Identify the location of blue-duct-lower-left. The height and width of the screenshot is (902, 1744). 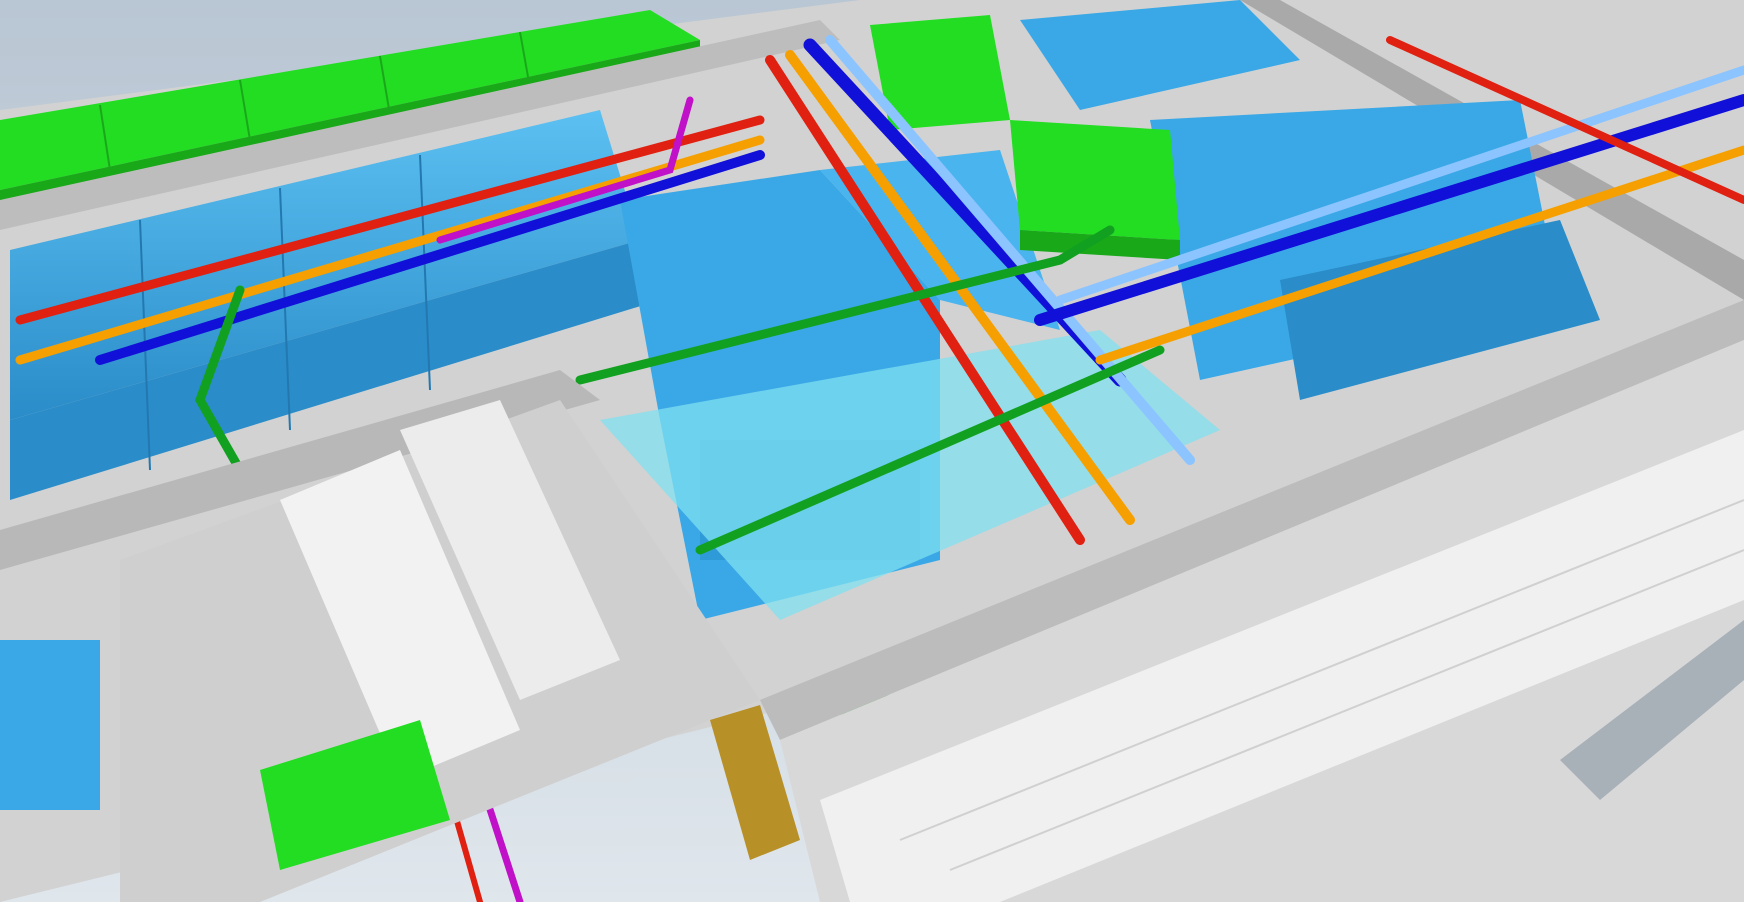
(50, 725).